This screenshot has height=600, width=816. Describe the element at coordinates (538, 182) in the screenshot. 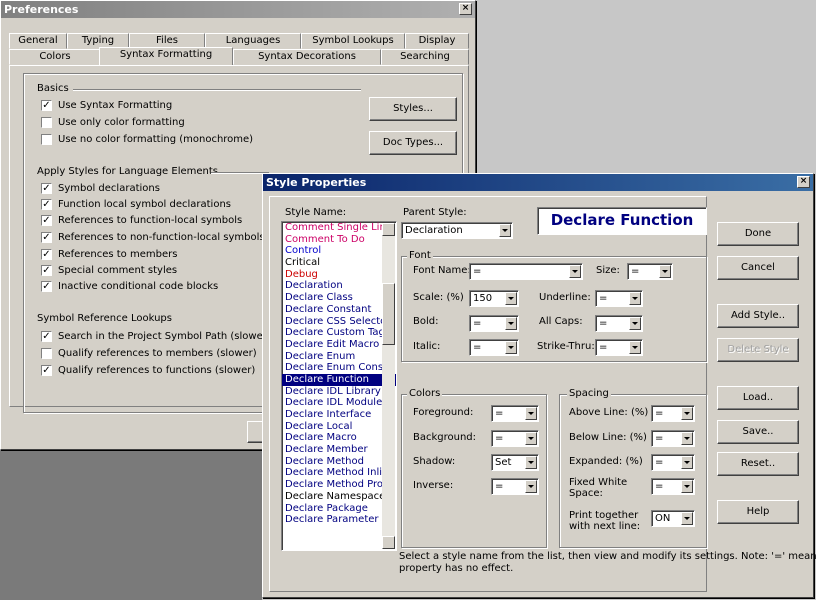

I see `style-properties-titlebar: Style Properties ×` at that location.